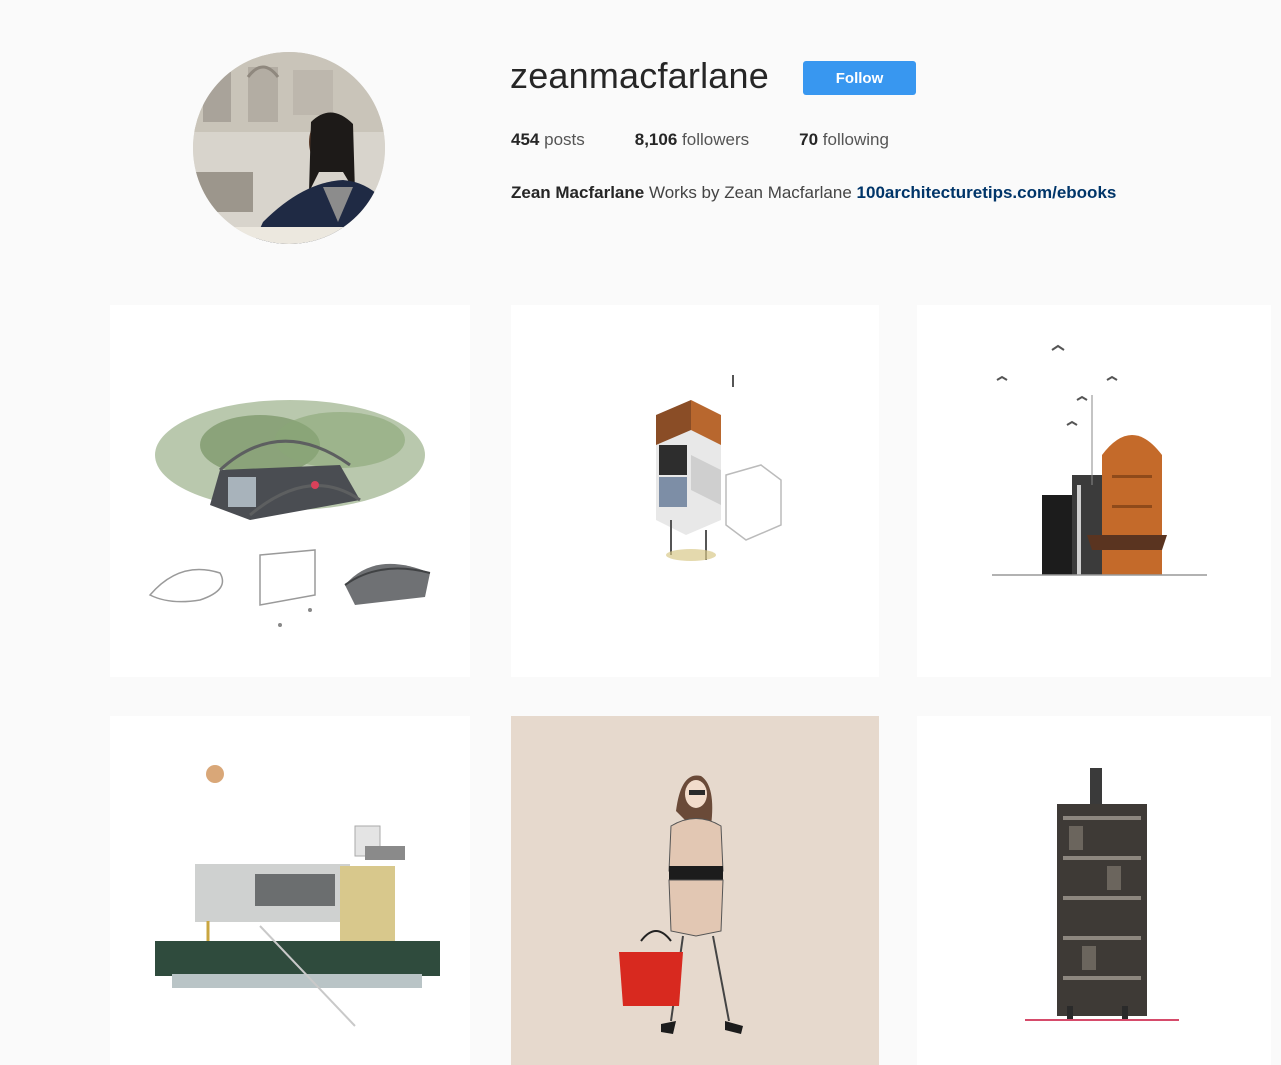  Describe the element at coordinates (564, 139) in the screenshot. I see `posts-label: posts` at that location.